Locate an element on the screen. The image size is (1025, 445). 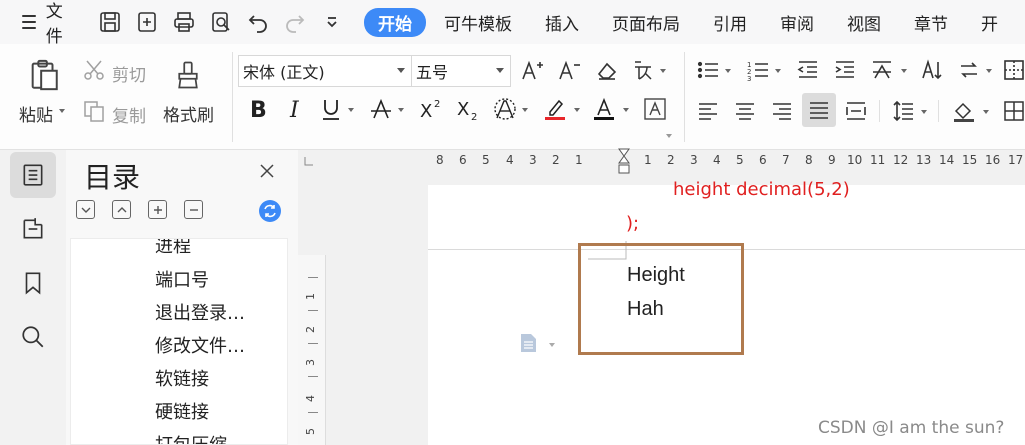
text-direction-icon is located at coordinates (969, 70).